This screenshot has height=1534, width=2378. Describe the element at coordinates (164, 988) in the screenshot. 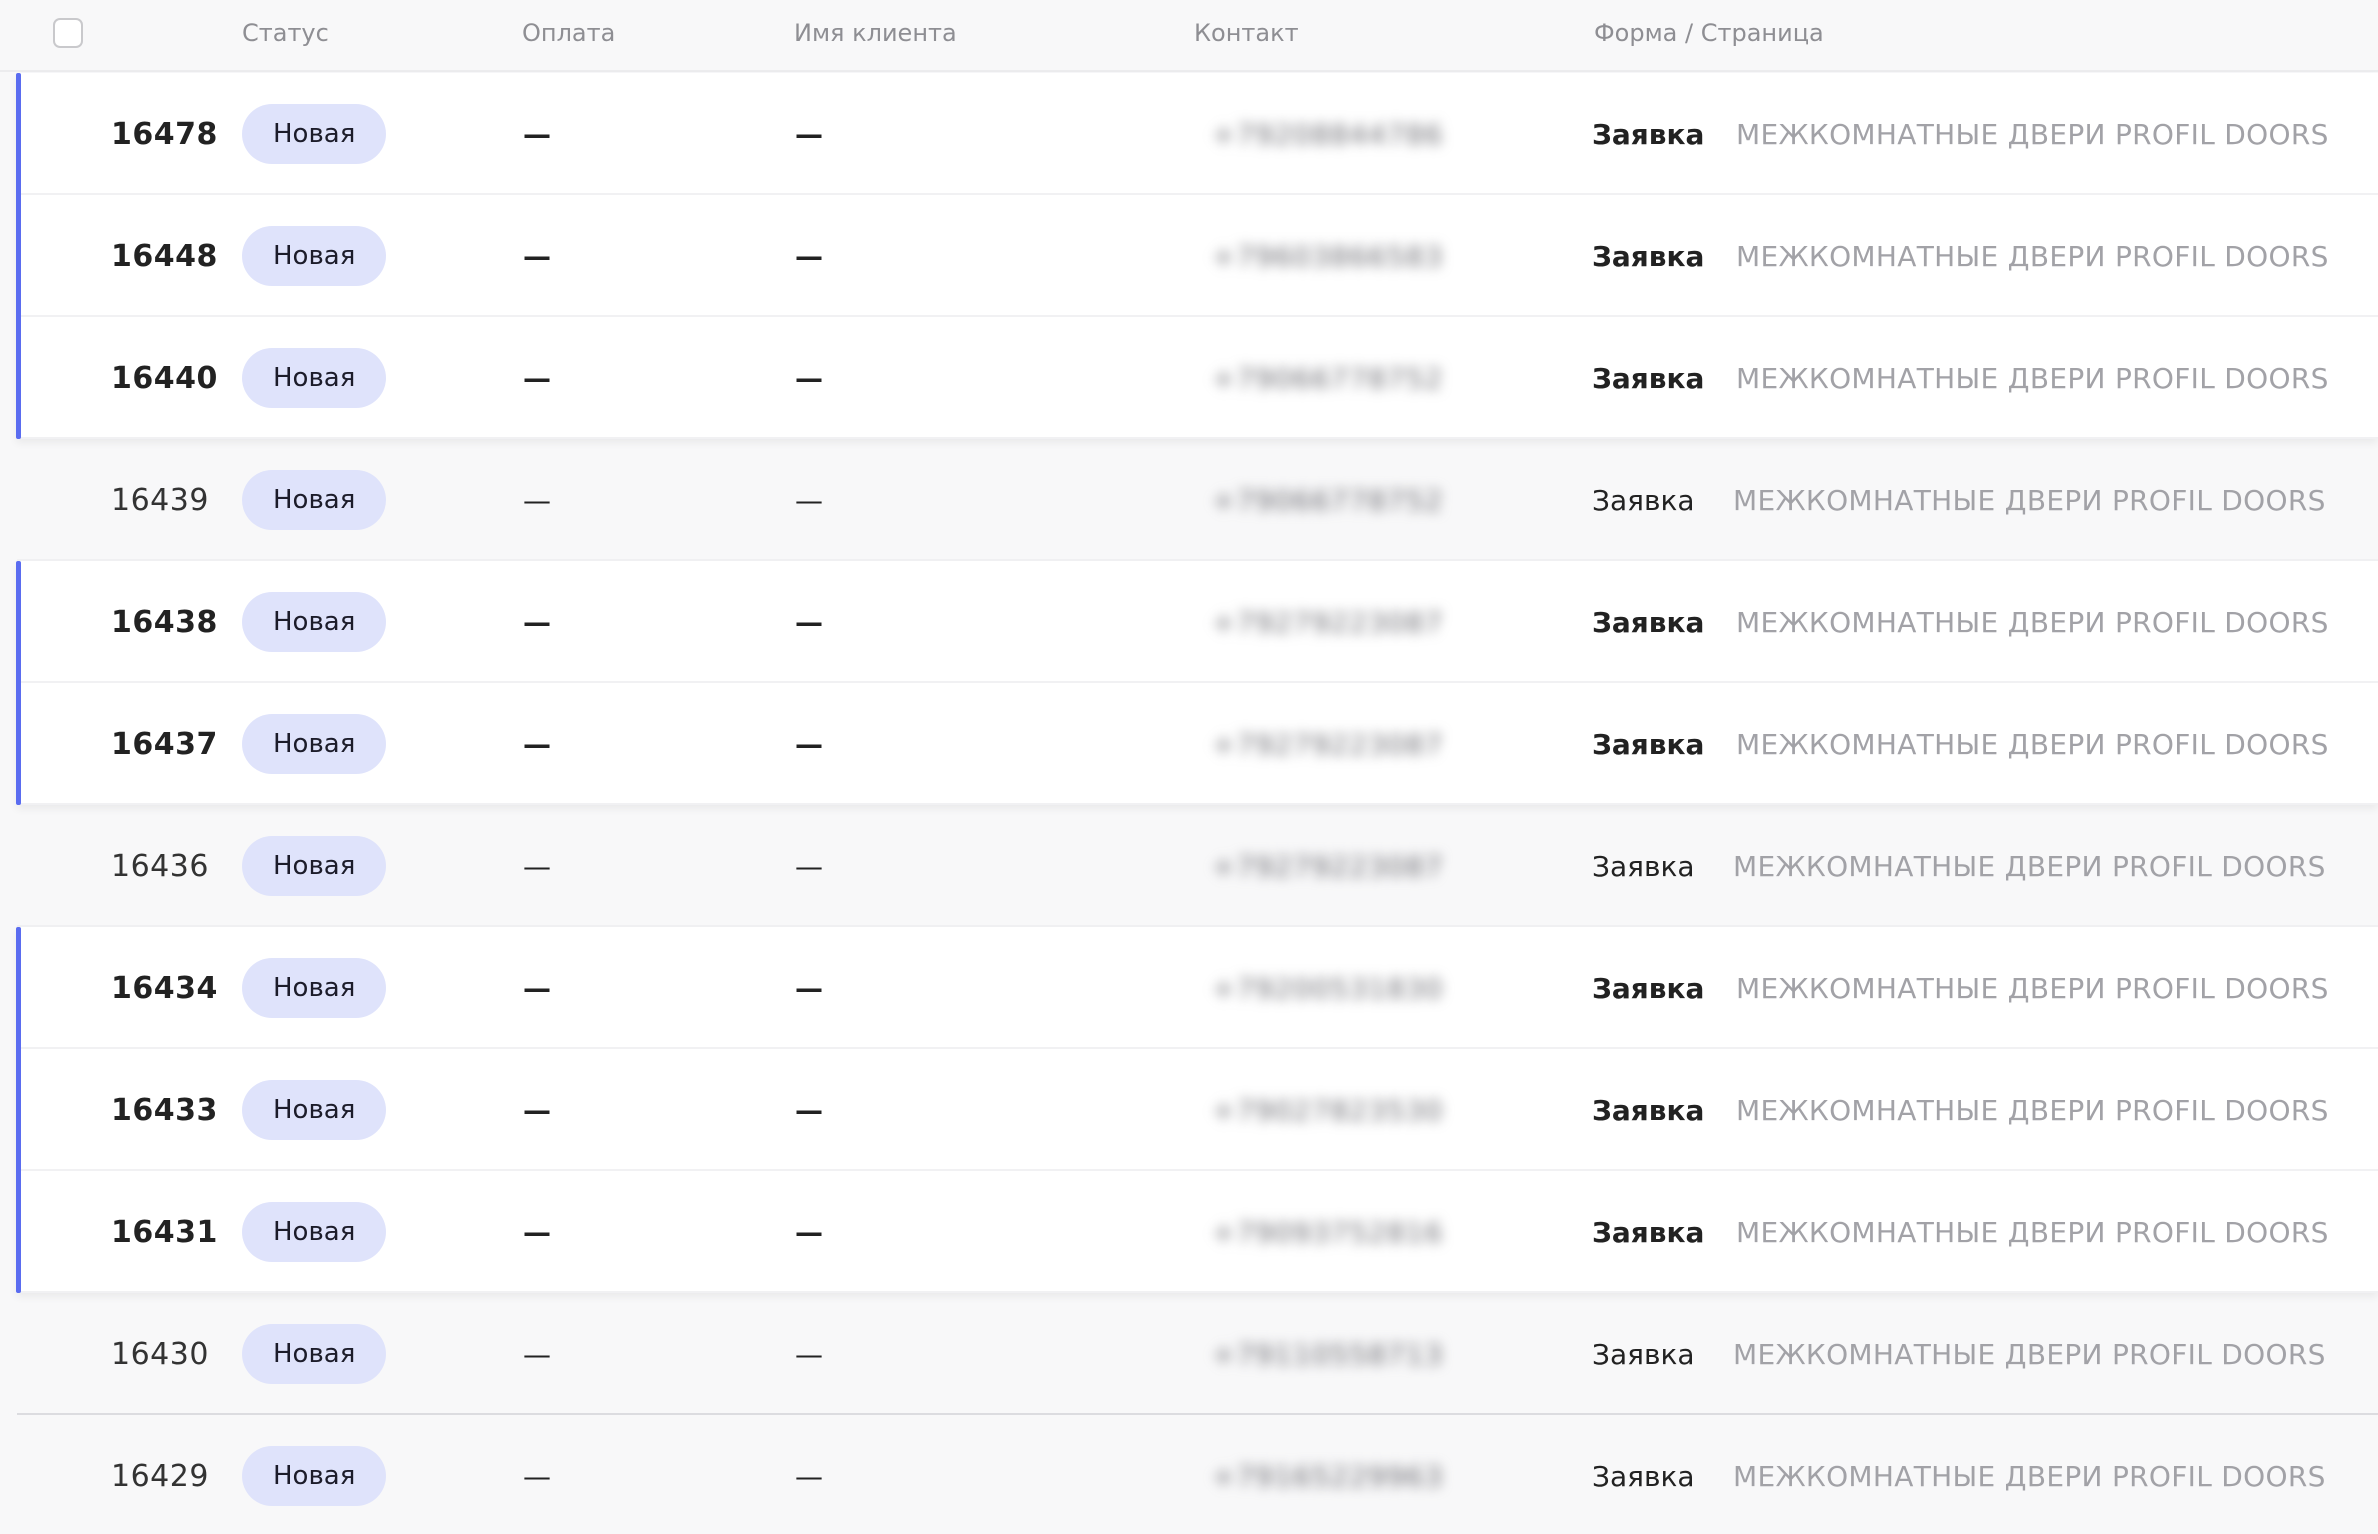

I see `lead-id: 16434` at that location.